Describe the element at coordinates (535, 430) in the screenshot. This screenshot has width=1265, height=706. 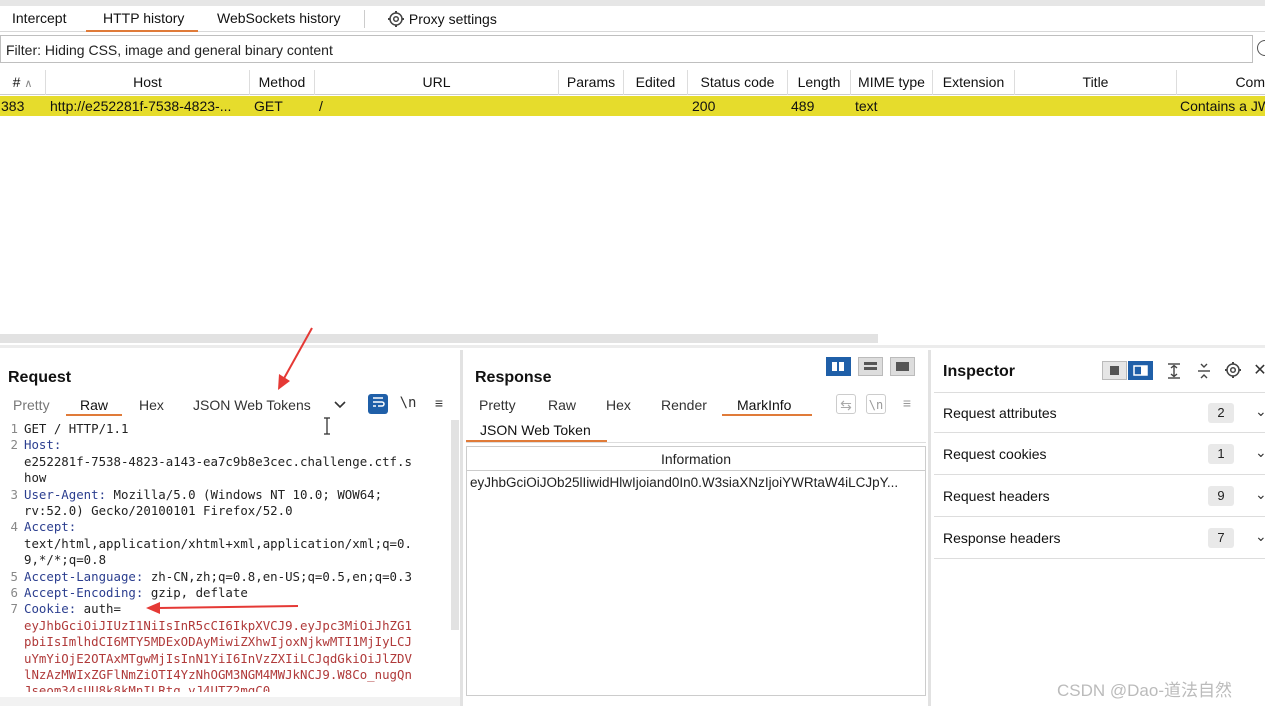
I see `tab-json-web-token: JSON Web Token` at that location.